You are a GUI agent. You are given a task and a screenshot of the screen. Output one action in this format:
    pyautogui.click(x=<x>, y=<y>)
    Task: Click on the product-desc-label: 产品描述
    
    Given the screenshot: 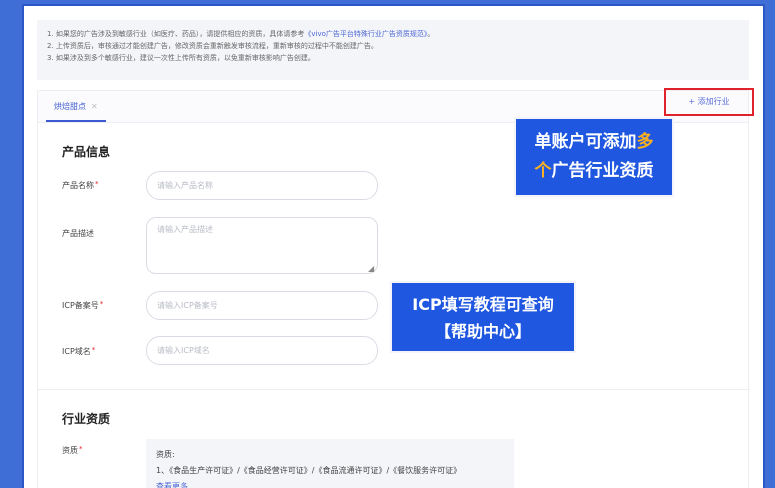 What is the action you would take?
    pyautogui.click(x=78, y=233)
    